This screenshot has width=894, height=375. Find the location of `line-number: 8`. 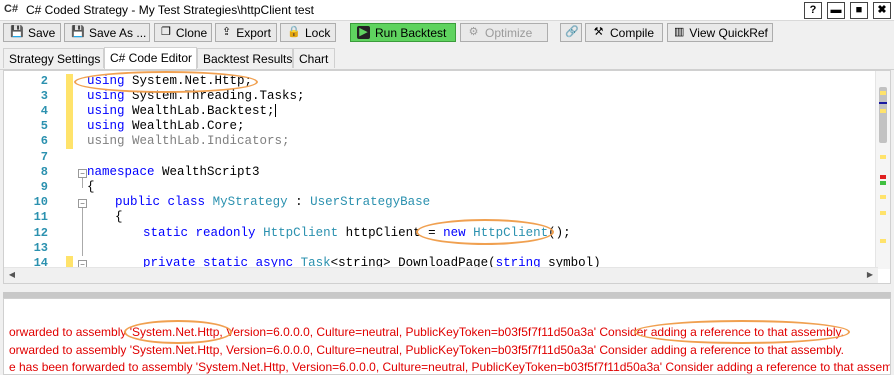

line-number: 8 is located at coordinates (44, 172).